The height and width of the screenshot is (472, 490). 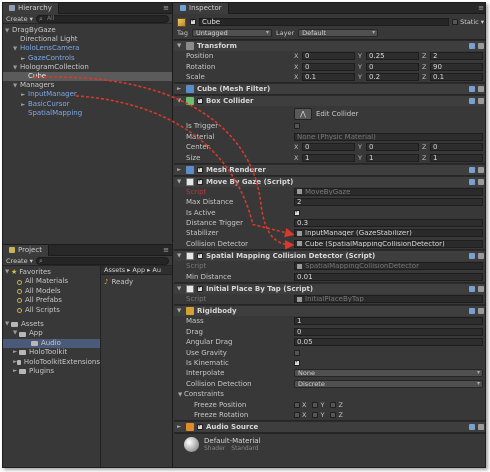 What do you see at coordinates (200, 288) in the screenshot?
I see `initial-place-enabled-checkbox: ✓` at bounding box center [200, 288].